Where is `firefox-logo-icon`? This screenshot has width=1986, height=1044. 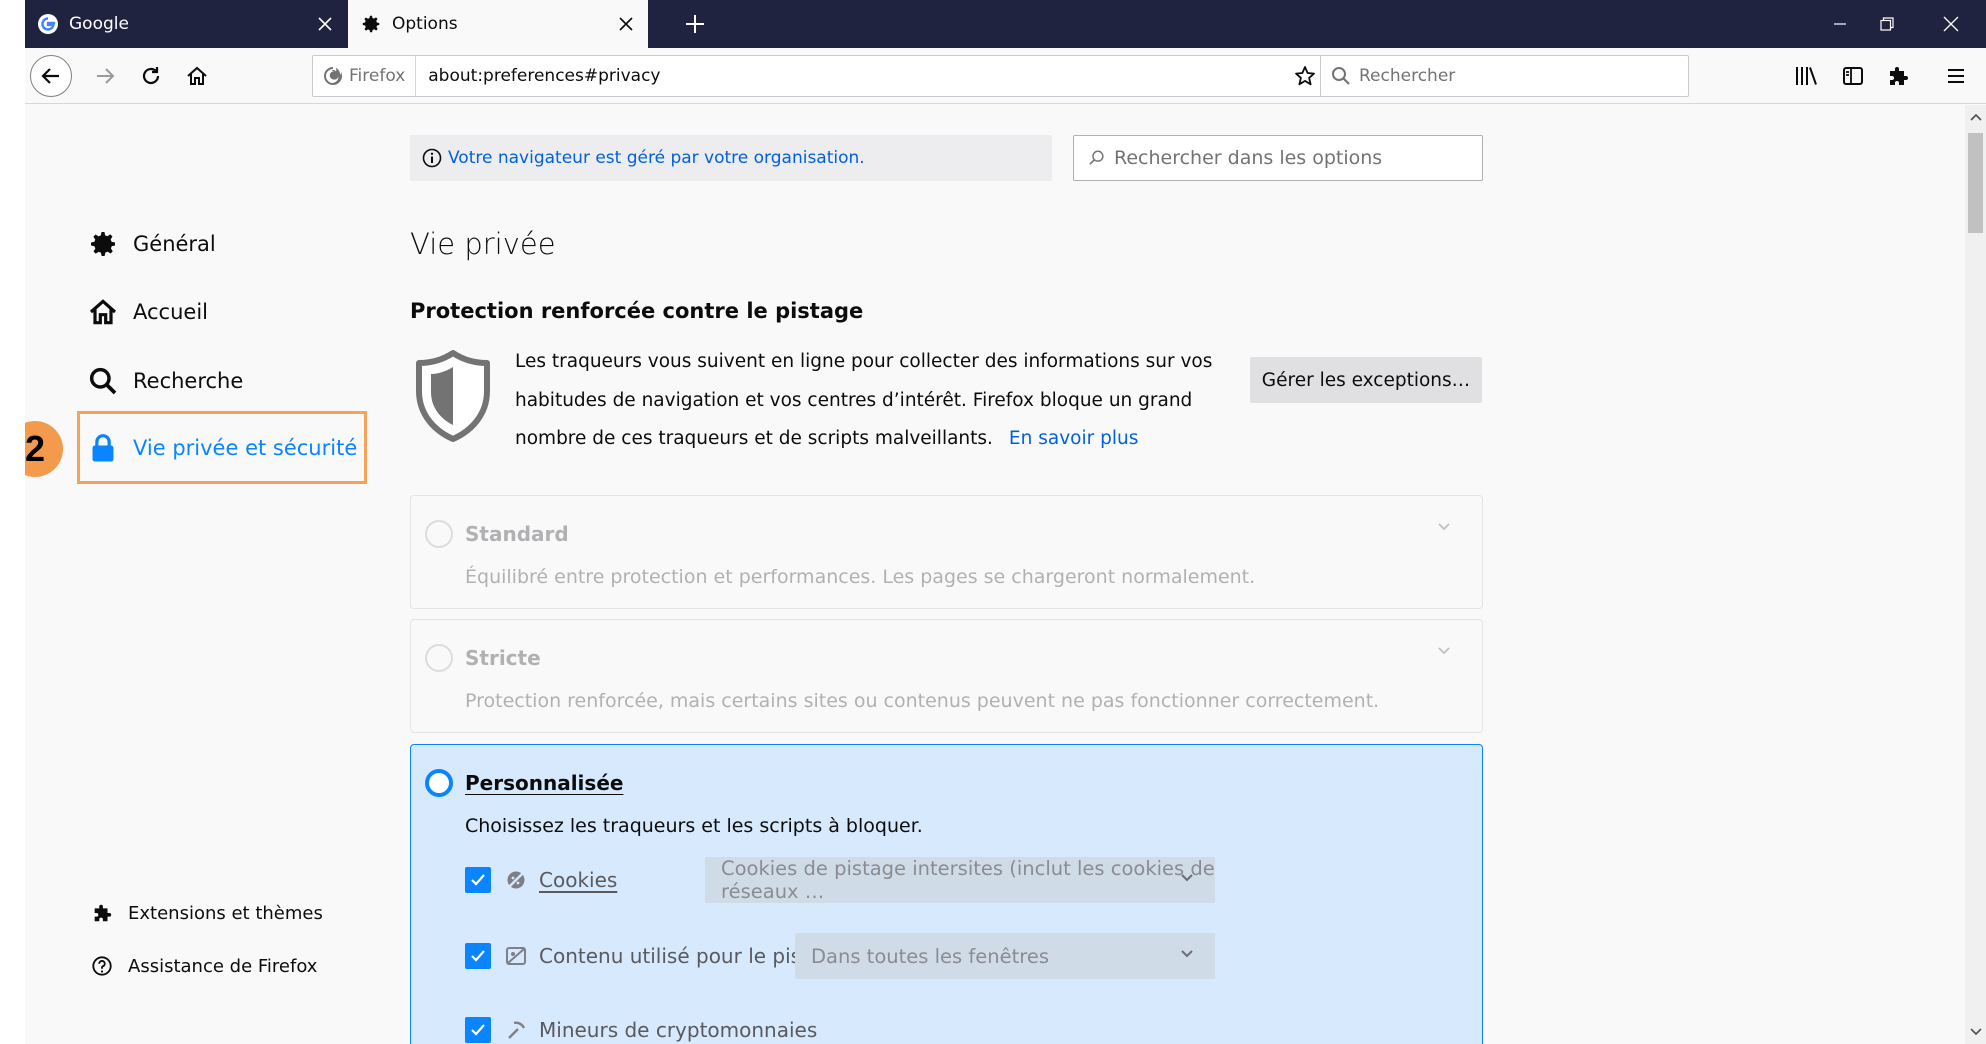 firefox-logo-icon is located at coordinates (333, 76).